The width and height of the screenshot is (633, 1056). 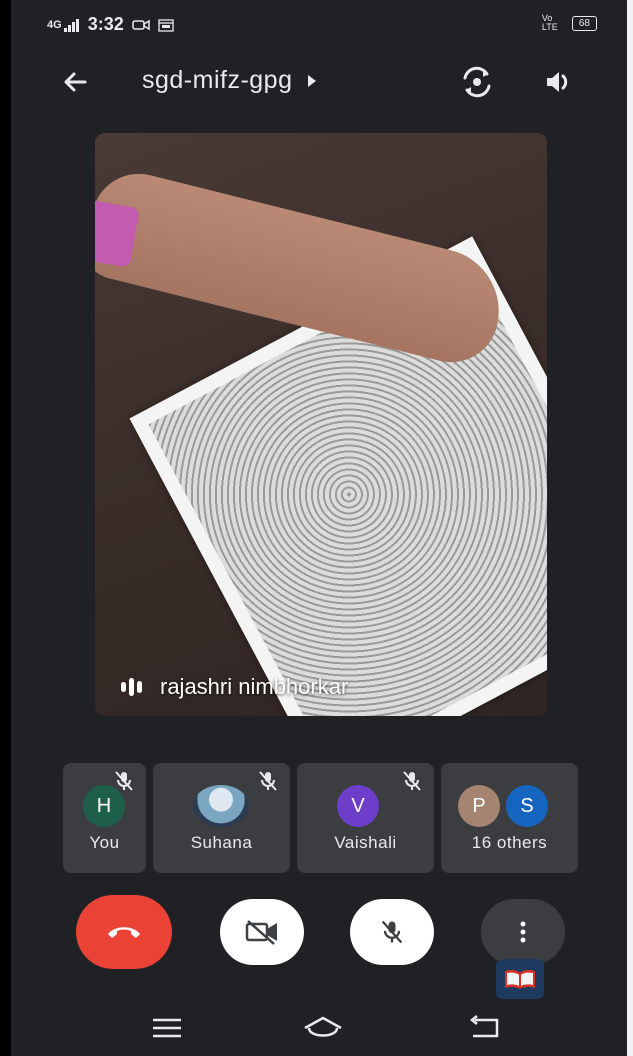 What do you see at coordinates (319, 82) in the screenshot?
I see `meeting-header: sgd-mifz-gpg` at bounding box center [319, 82].